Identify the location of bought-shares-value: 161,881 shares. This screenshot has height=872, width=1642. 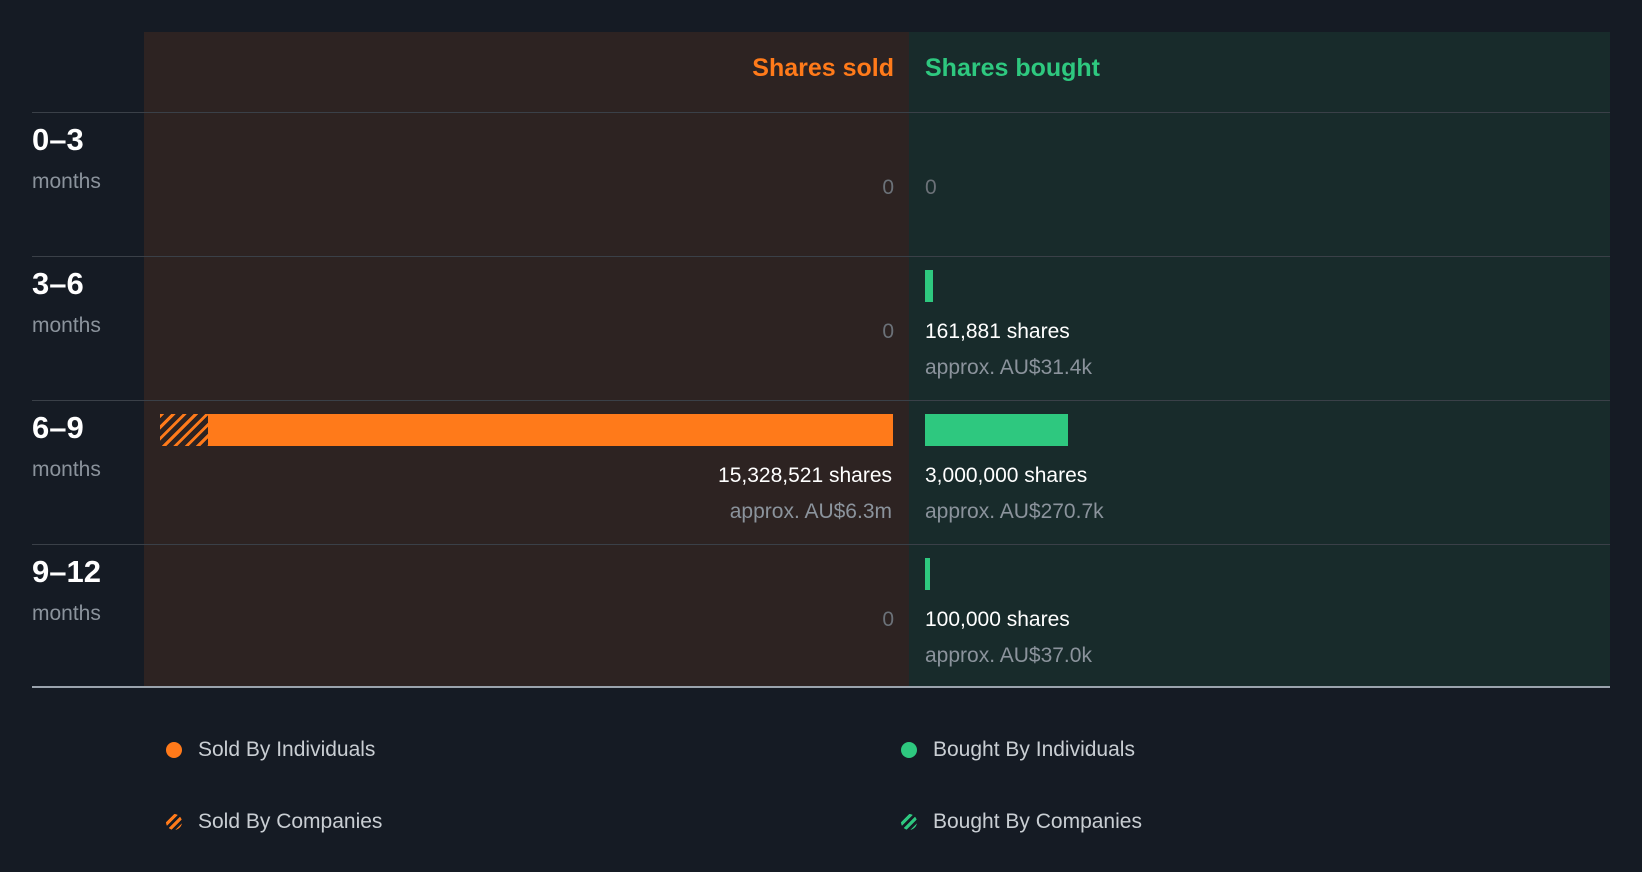
(997, 331).